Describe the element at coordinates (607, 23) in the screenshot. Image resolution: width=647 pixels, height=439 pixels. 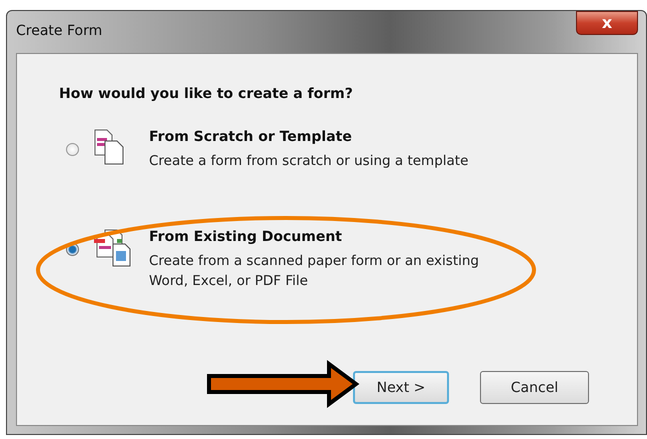
I see `close-button: x` at that location.